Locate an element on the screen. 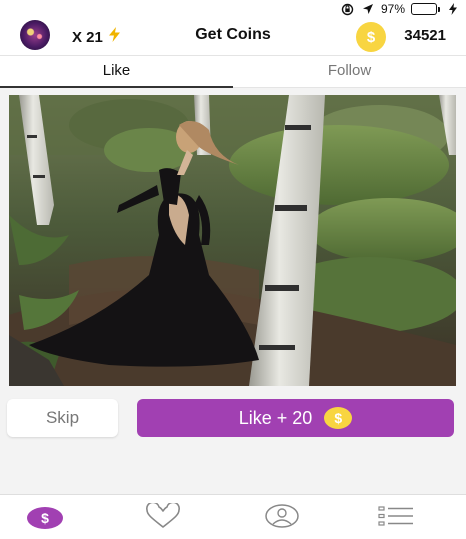  battery-percent: 97% is located at coordinates (392, 9).